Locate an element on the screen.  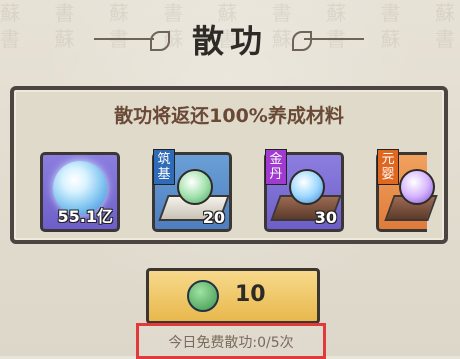
free-count-highlight: 今日免费散功:0/5次 is located at coordinates (231, 341).